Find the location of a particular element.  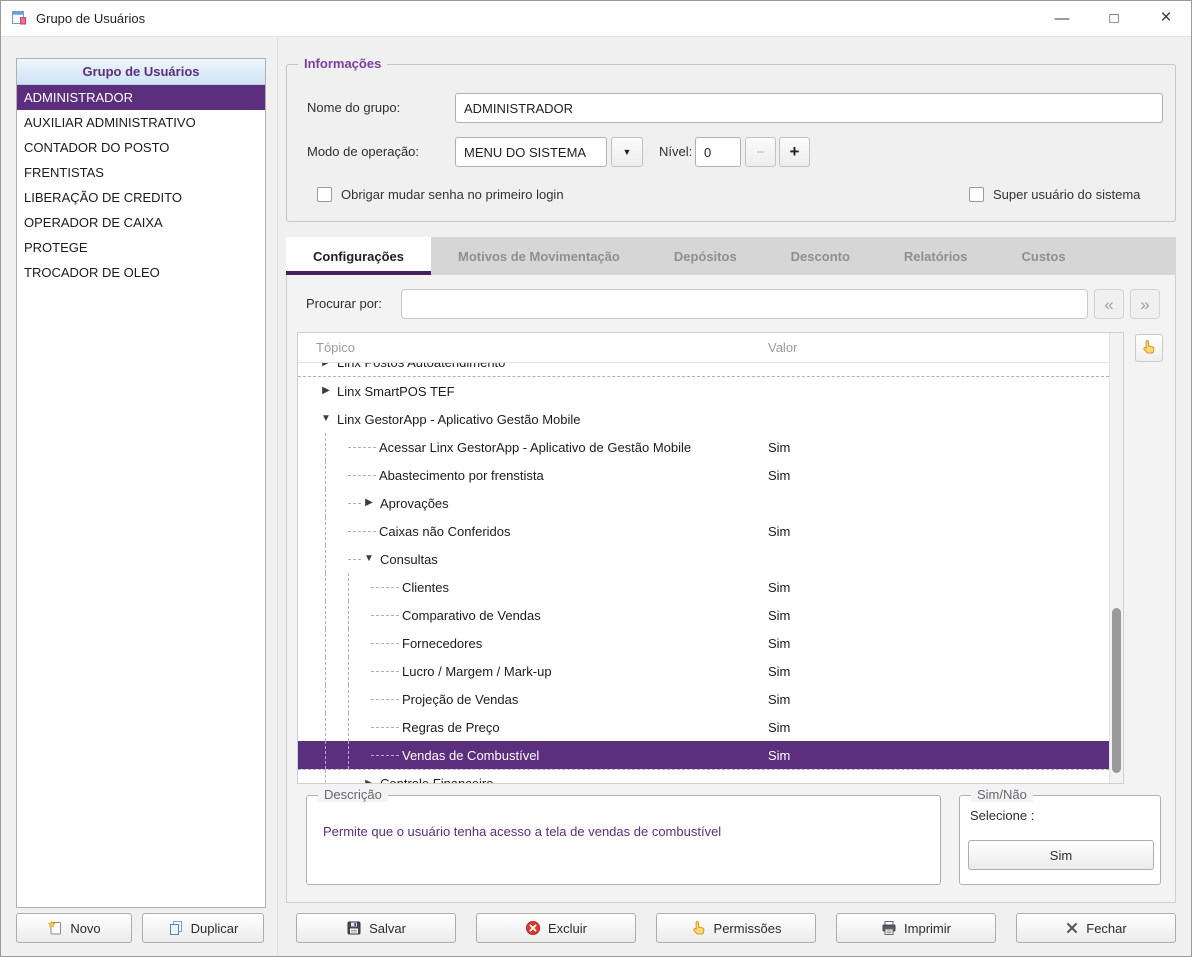

modo-operacao-combobox: MENU DO SISTEMA is located at coordinates (531, 152).